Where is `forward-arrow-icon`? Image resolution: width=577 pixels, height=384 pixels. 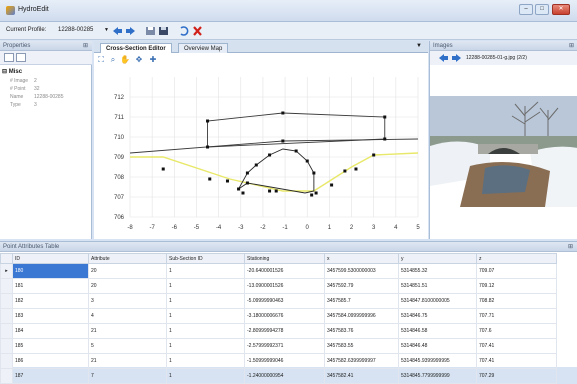
forward-arrow-icon is located at coordinates (130, 31).